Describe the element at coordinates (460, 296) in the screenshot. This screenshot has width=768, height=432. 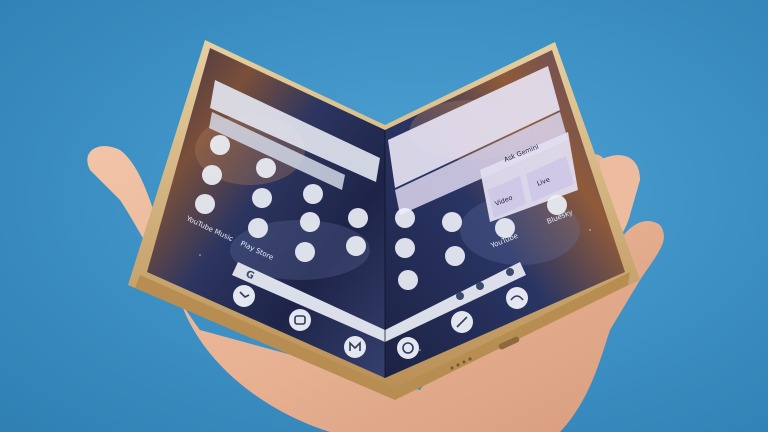
I see `mic-icon` at that location.